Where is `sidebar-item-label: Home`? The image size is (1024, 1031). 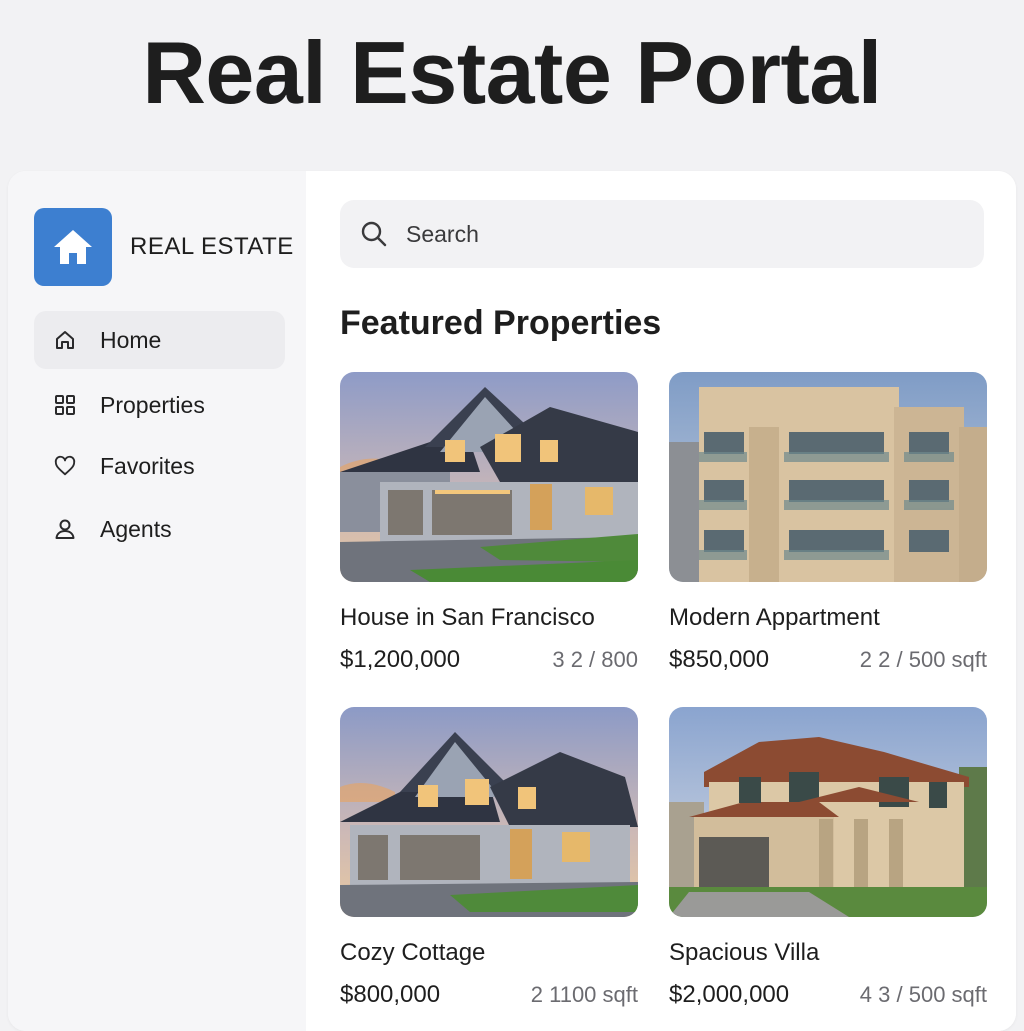 sidebar-item-label: Home is located at coordinates (131, 339).